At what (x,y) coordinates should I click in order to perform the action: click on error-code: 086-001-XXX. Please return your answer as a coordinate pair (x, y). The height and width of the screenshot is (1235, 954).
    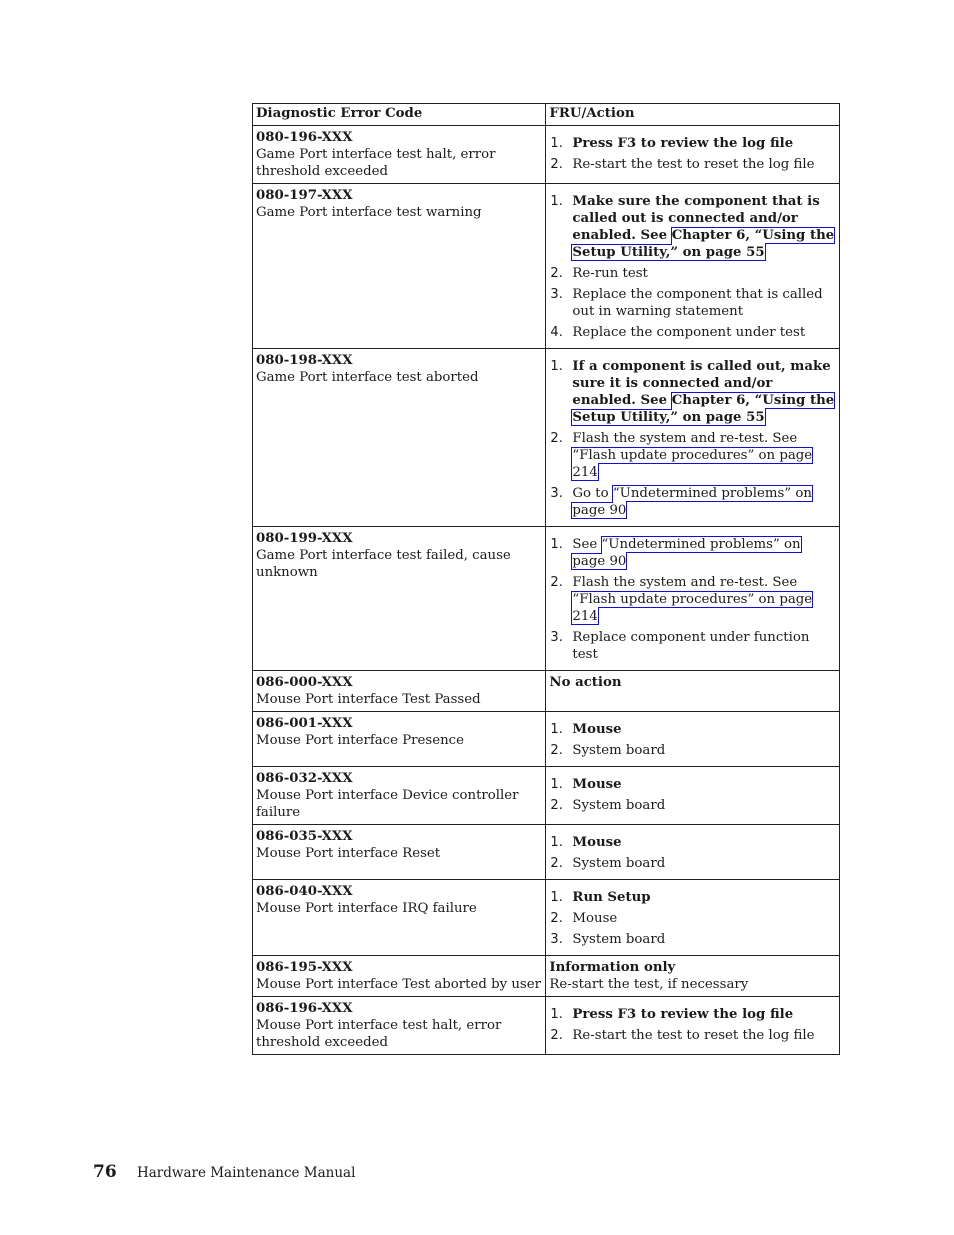
    Looking at the image, I should click on (304, 723).